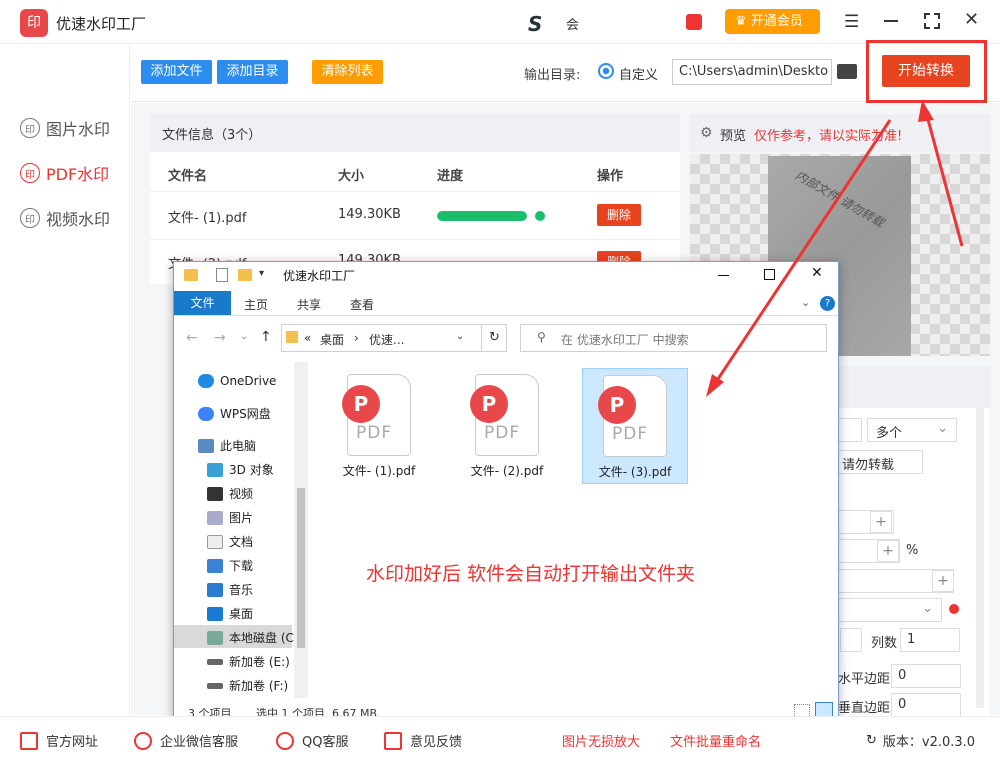 The width and height of the screenshot is (1000, 760). What do you see at coordinates (285, 740) in the screenshot?
I see `qq-icon` at bounding box center [285, 740].